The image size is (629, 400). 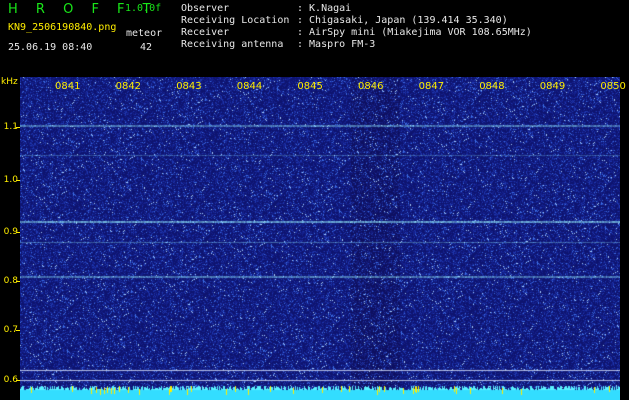 I want to click on receiver-label: Receiver, so click(x=205, y=32).